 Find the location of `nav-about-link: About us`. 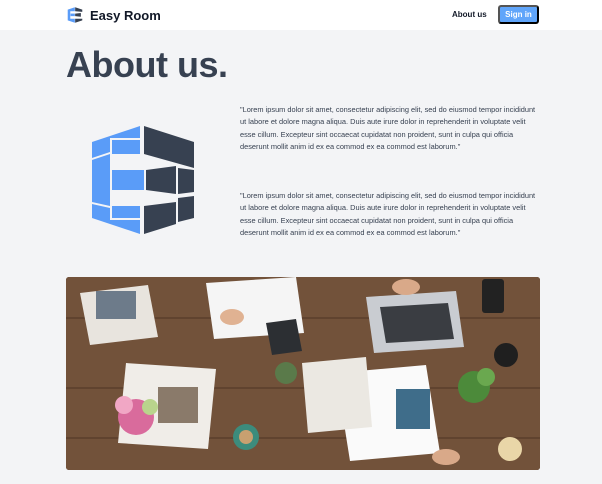

nav-about-link: About us is located at coordinates (469, 14).